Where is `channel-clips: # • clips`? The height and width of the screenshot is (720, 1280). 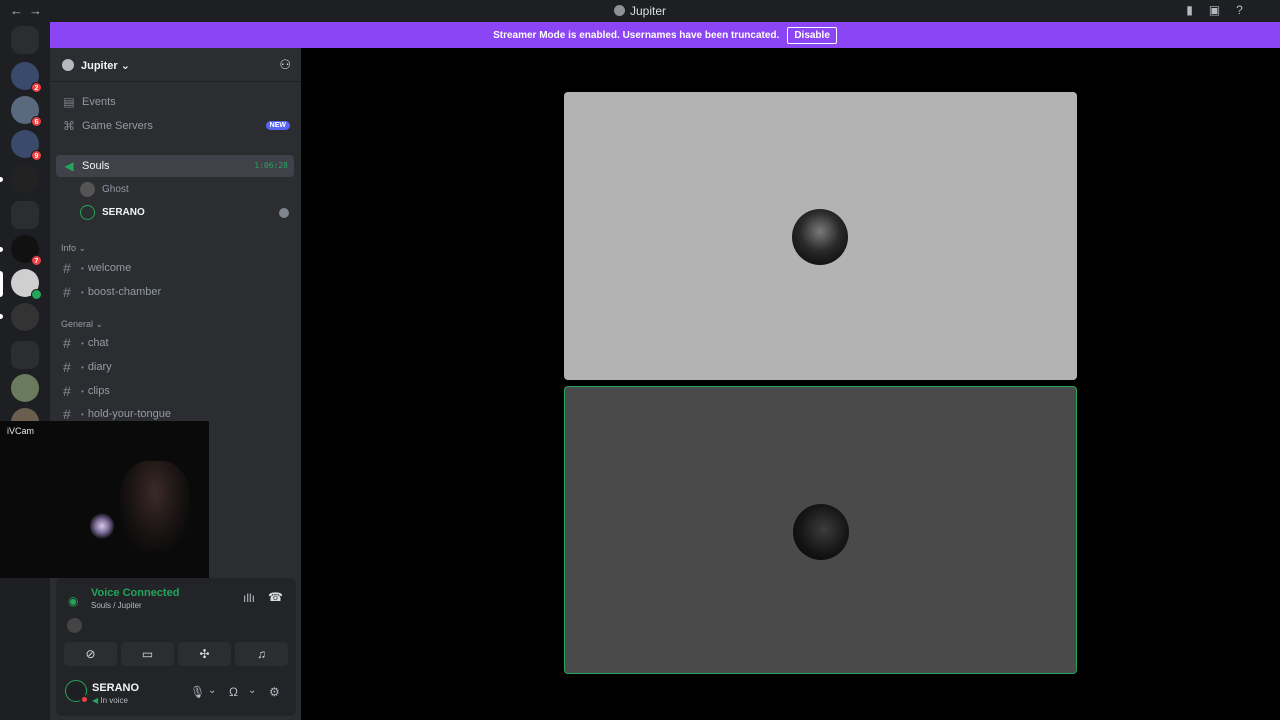 channel-clips: # • clips is located at coordinates (175, 391).